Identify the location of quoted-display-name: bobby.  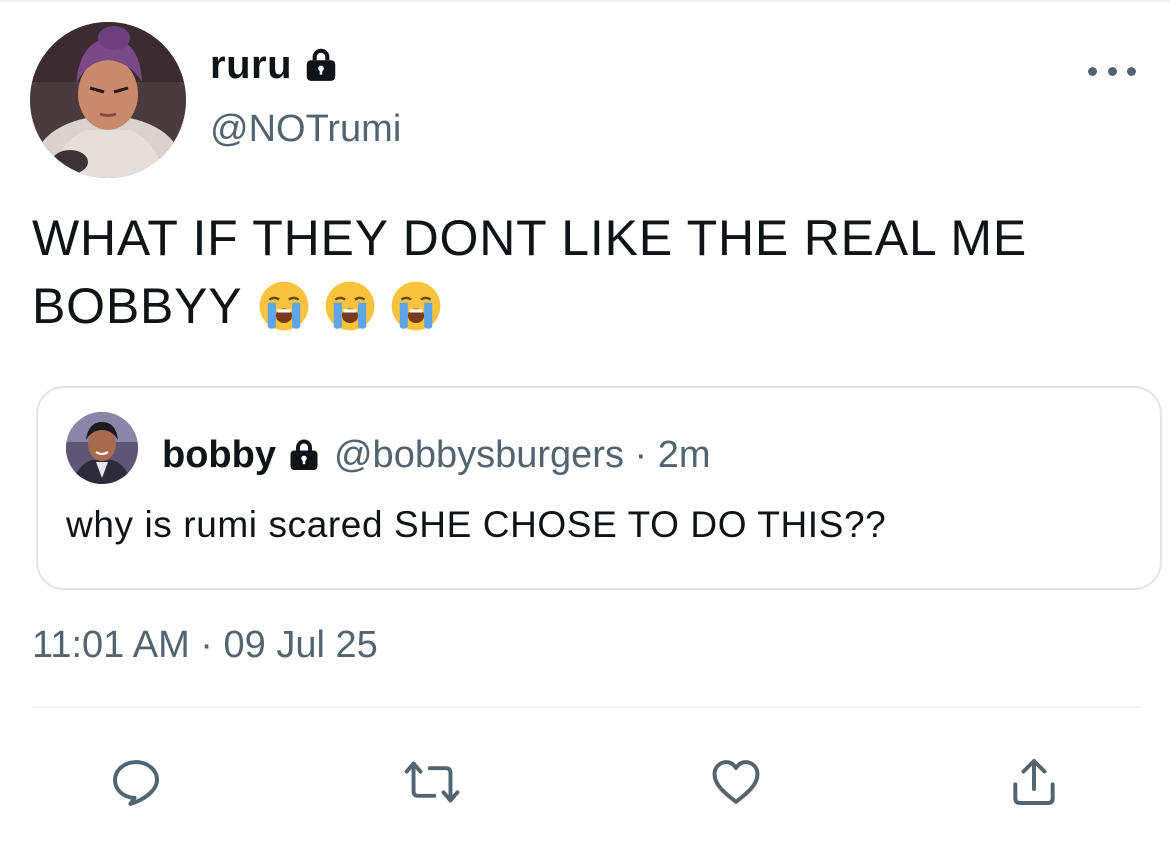
(219, 455).